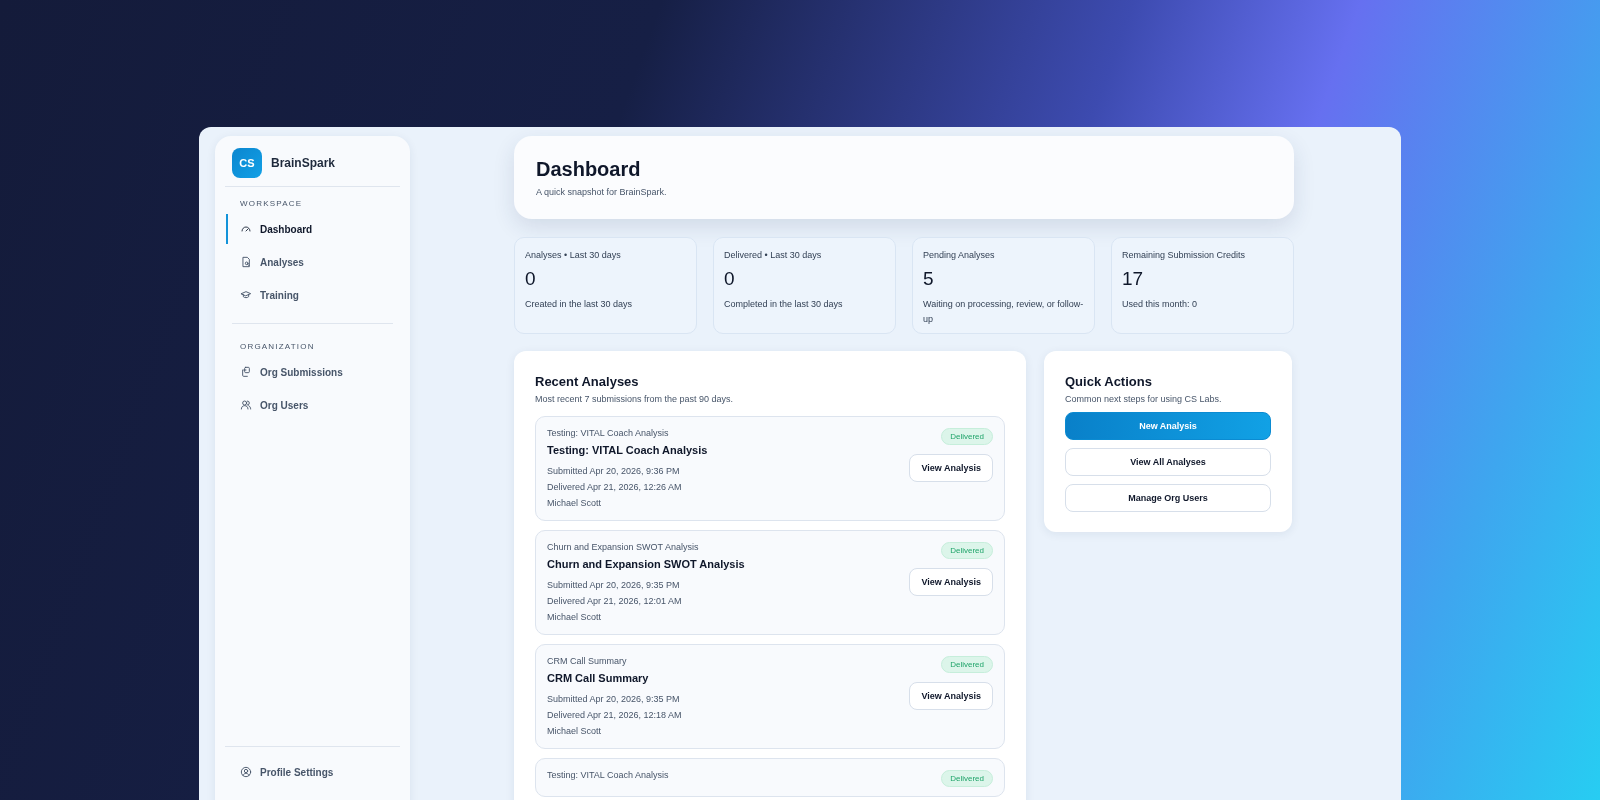  What do you see at coordinates (1144, 399) in the screenshot?
I see `panel-subtitle: Common next steps for using CS Labs.` at bounding box center [1144, 399].